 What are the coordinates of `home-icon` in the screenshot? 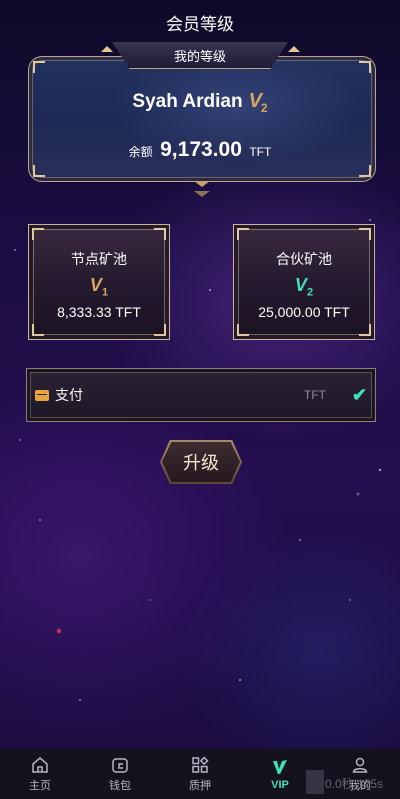 It's located at (40, 765).